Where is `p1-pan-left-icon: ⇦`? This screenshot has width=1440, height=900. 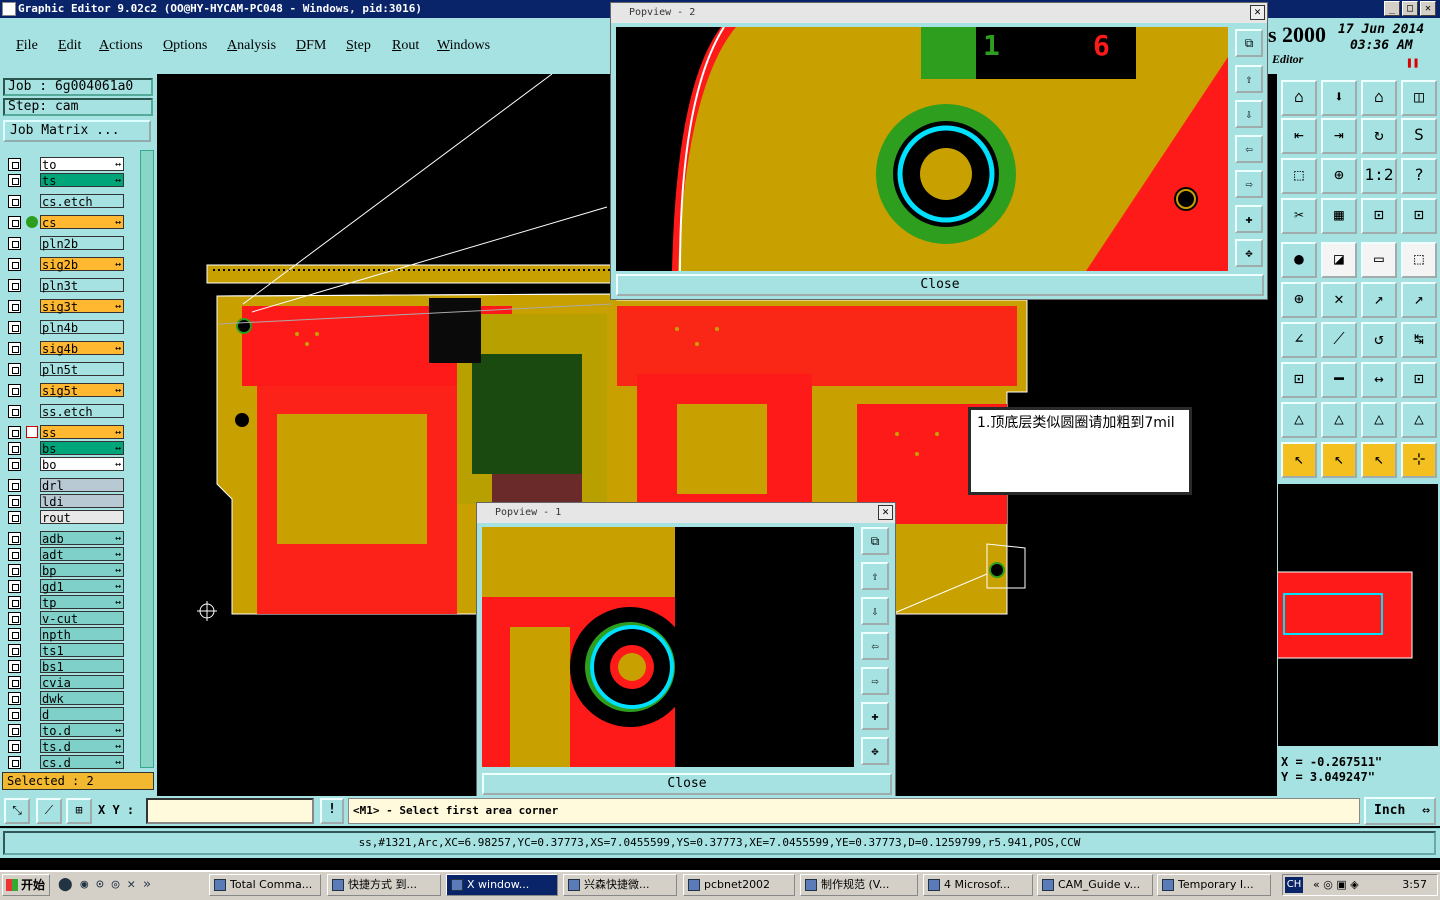 p1-pan-left-icon: ⇦ is located at coordinates (875, 646).